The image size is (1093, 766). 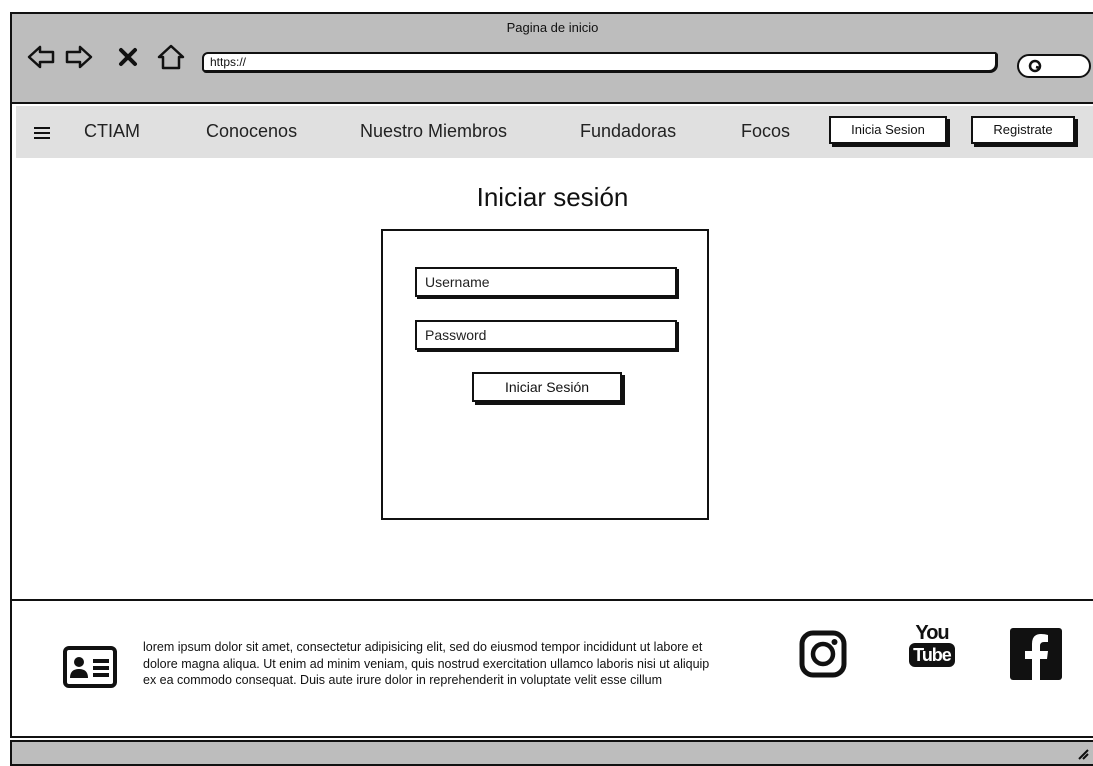 What do you see at coordinates (628, 131) in the screenshot?
I see `nav-item-fundadoras: Fundadoras` at bounding box center [628, 131].